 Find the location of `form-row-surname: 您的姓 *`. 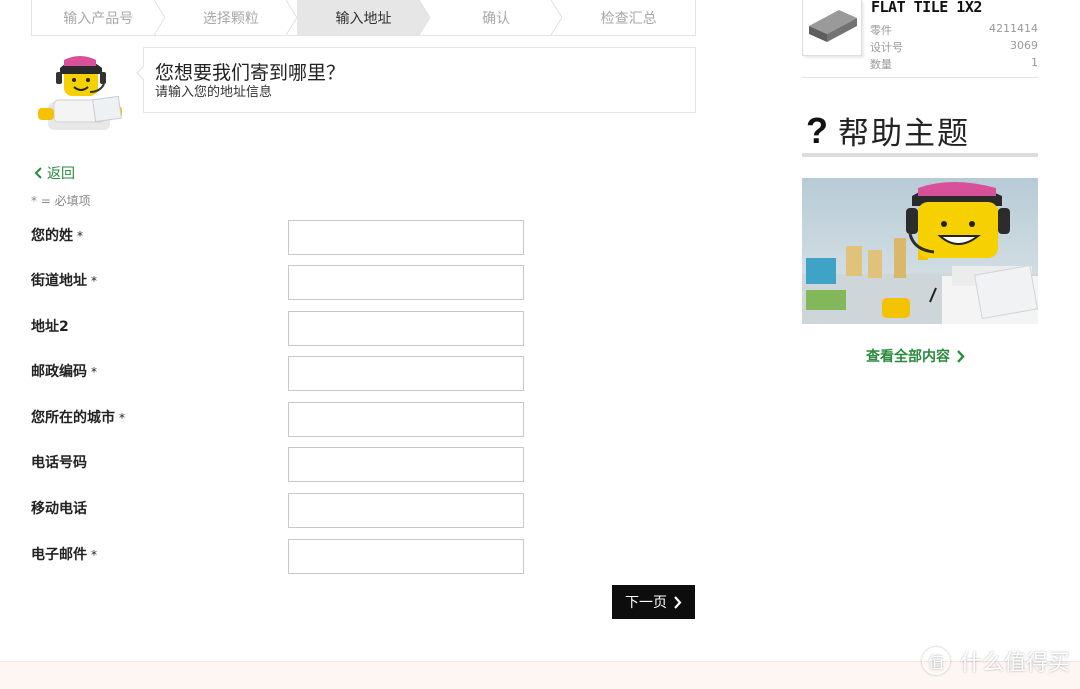

form-row-surname: 您的姓 * is located at coordinates (281, 238).